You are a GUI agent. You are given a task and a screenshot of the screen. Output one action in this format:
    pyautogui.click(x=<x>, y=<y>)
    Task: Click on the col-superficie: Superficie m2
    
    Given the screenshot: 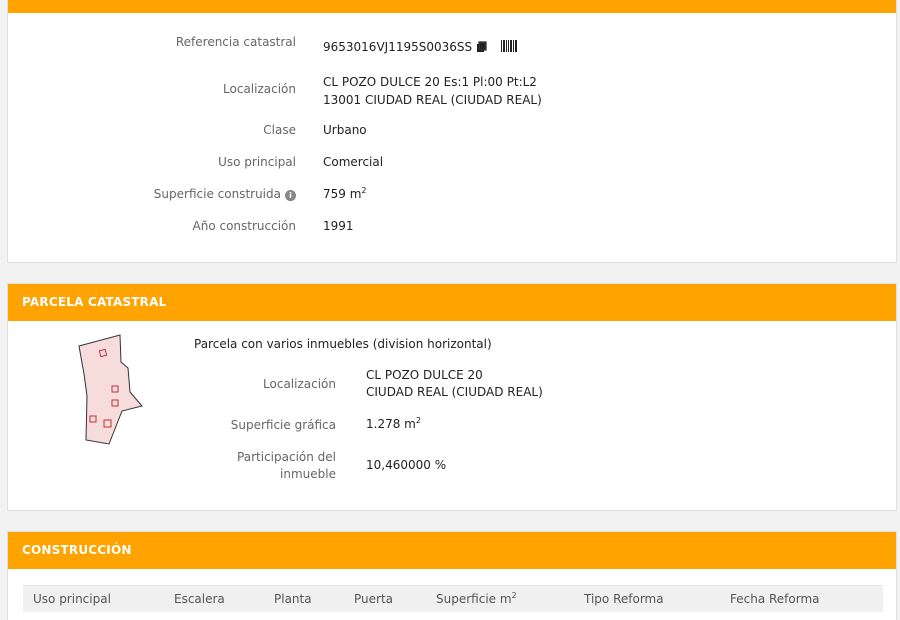 What is the action you would take?
    pyautogui.click(x=500, y=598)
    